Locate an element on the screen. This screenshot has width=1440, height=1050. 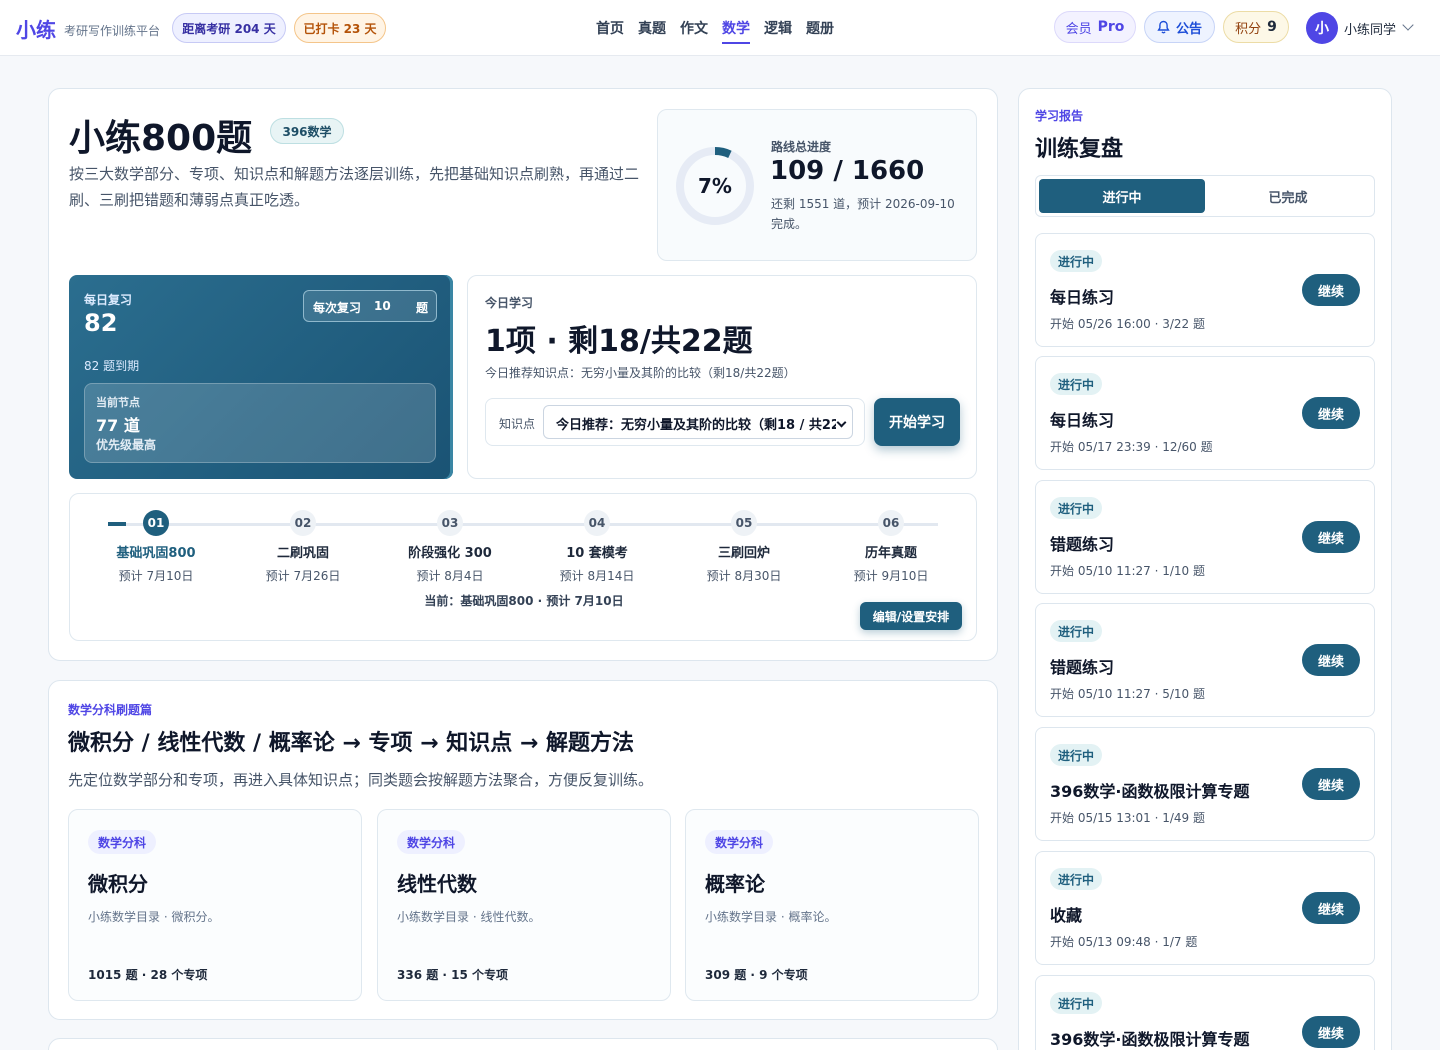
section-kicker: 数学分科刷题篇 is located at coordinates (110, 710).